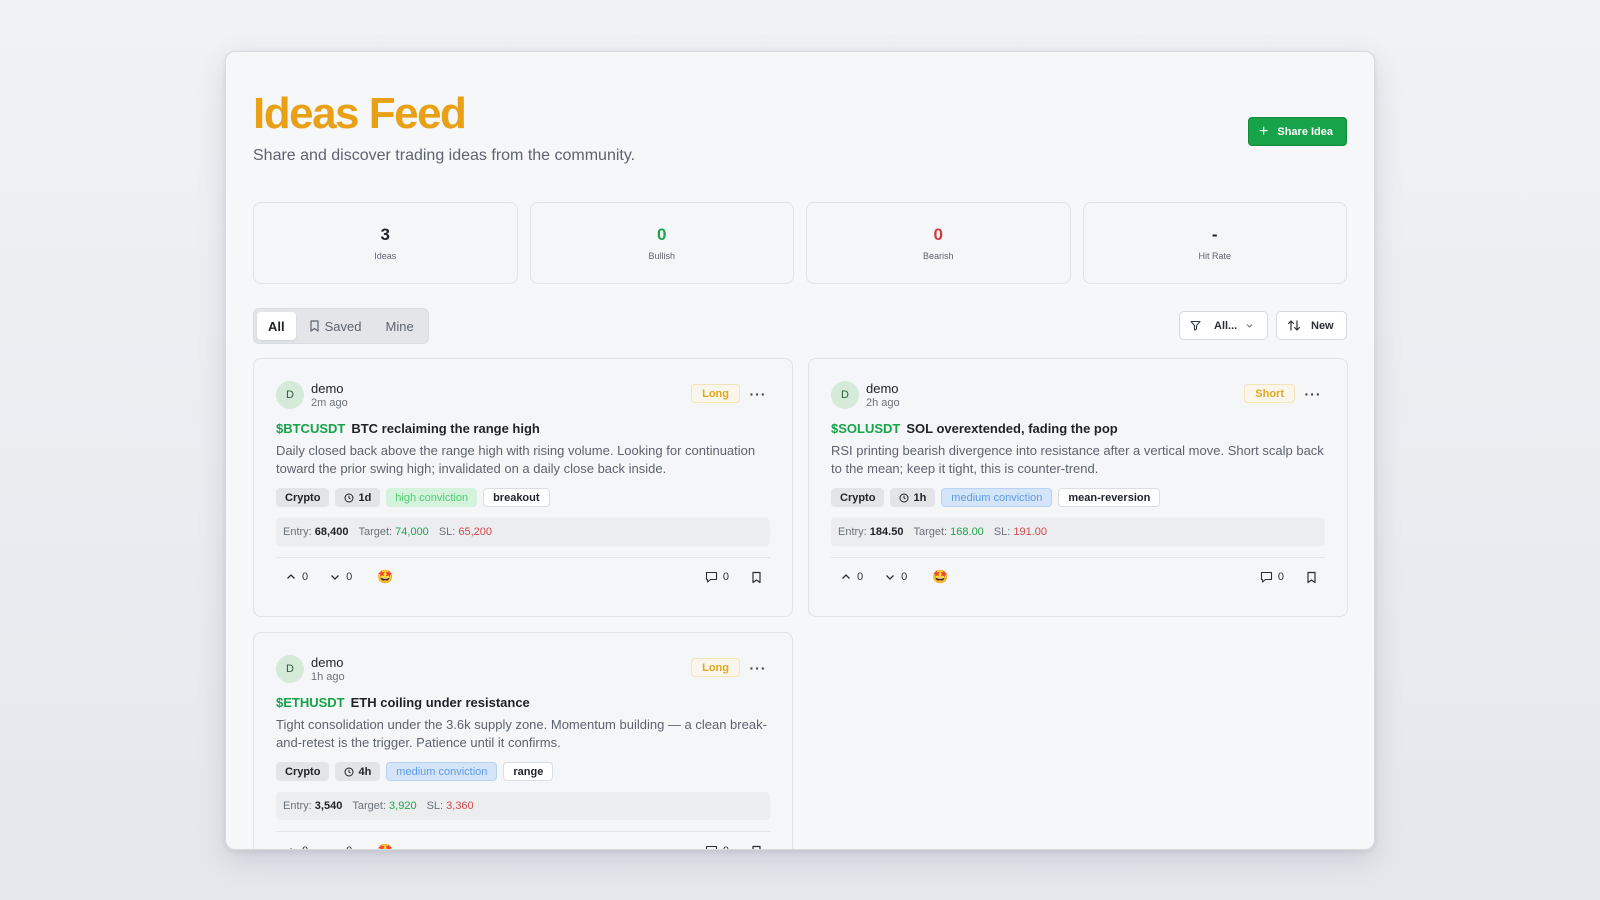 This screenshot has width=1600, height=900. I want to click on upvote-count: 0, so click(860, 577).